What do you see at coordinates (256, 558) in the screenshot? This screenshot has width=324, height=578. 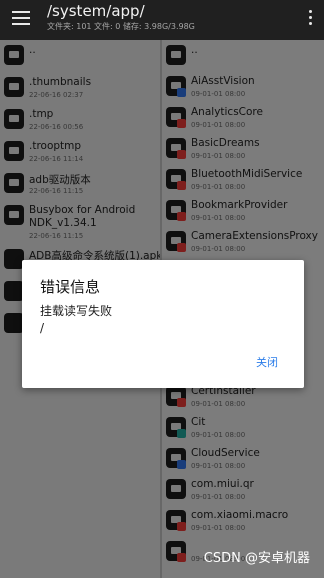 I see `watermark: CSDN @安卓机器` at bounding box center [256, 558].